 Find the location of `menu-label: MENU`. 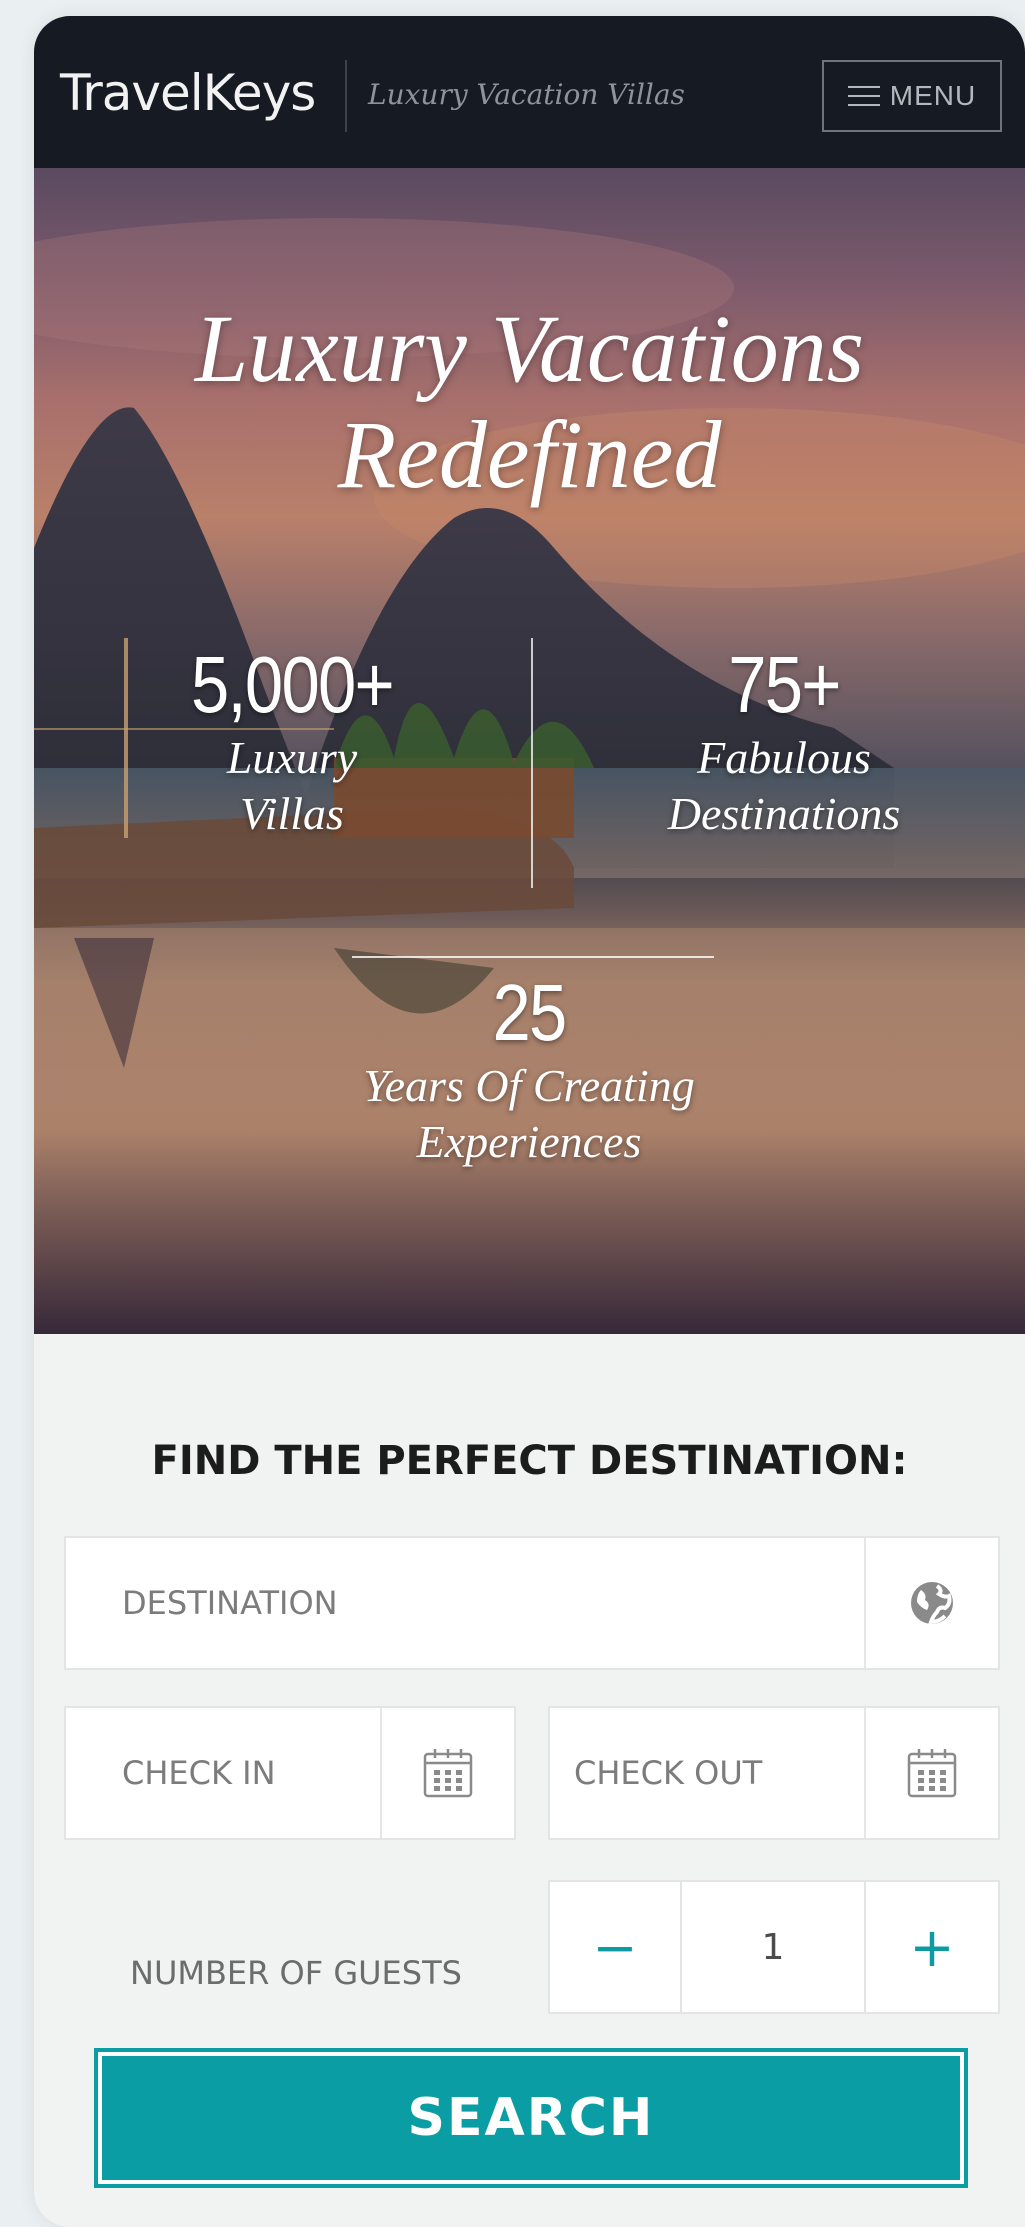

menu-label: MENU is located at coordinates (933, 95).